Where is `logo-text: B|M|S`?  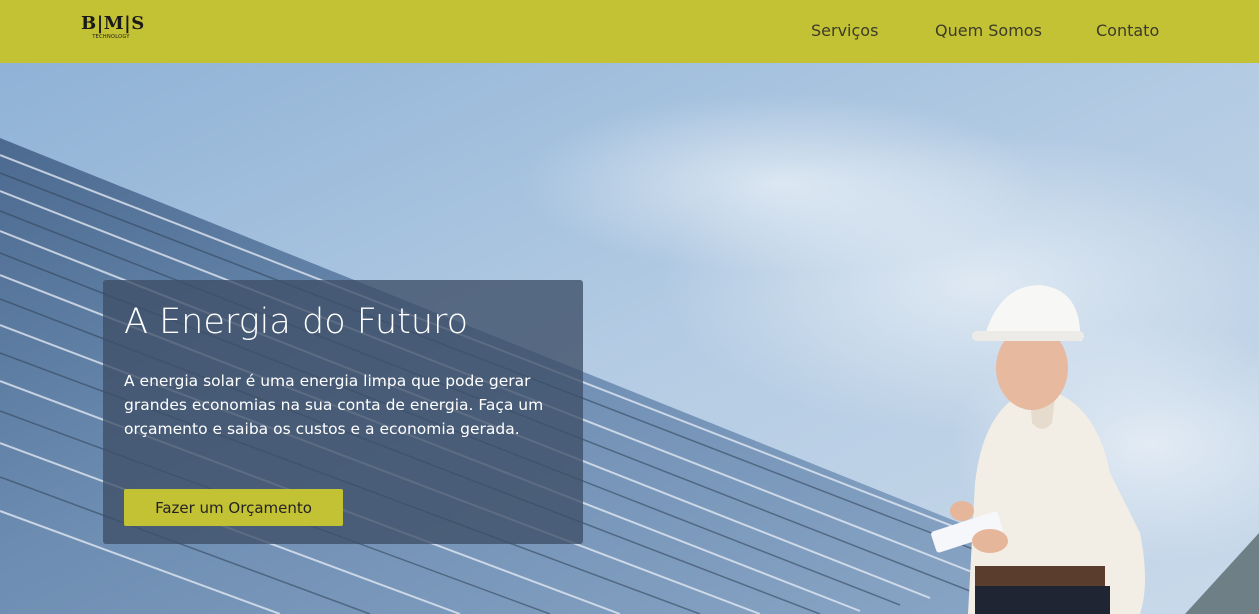 logo-text: B|M|S is located at coordinates (113, 23).